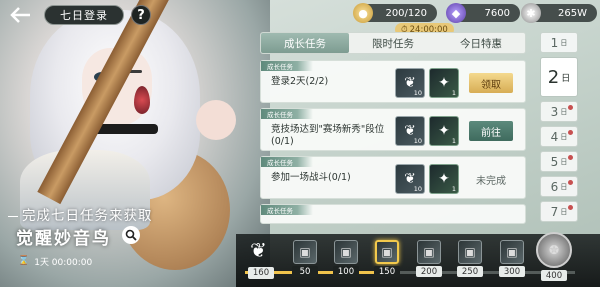  I want to click on chest-icon: ✪, so click(554, 250).